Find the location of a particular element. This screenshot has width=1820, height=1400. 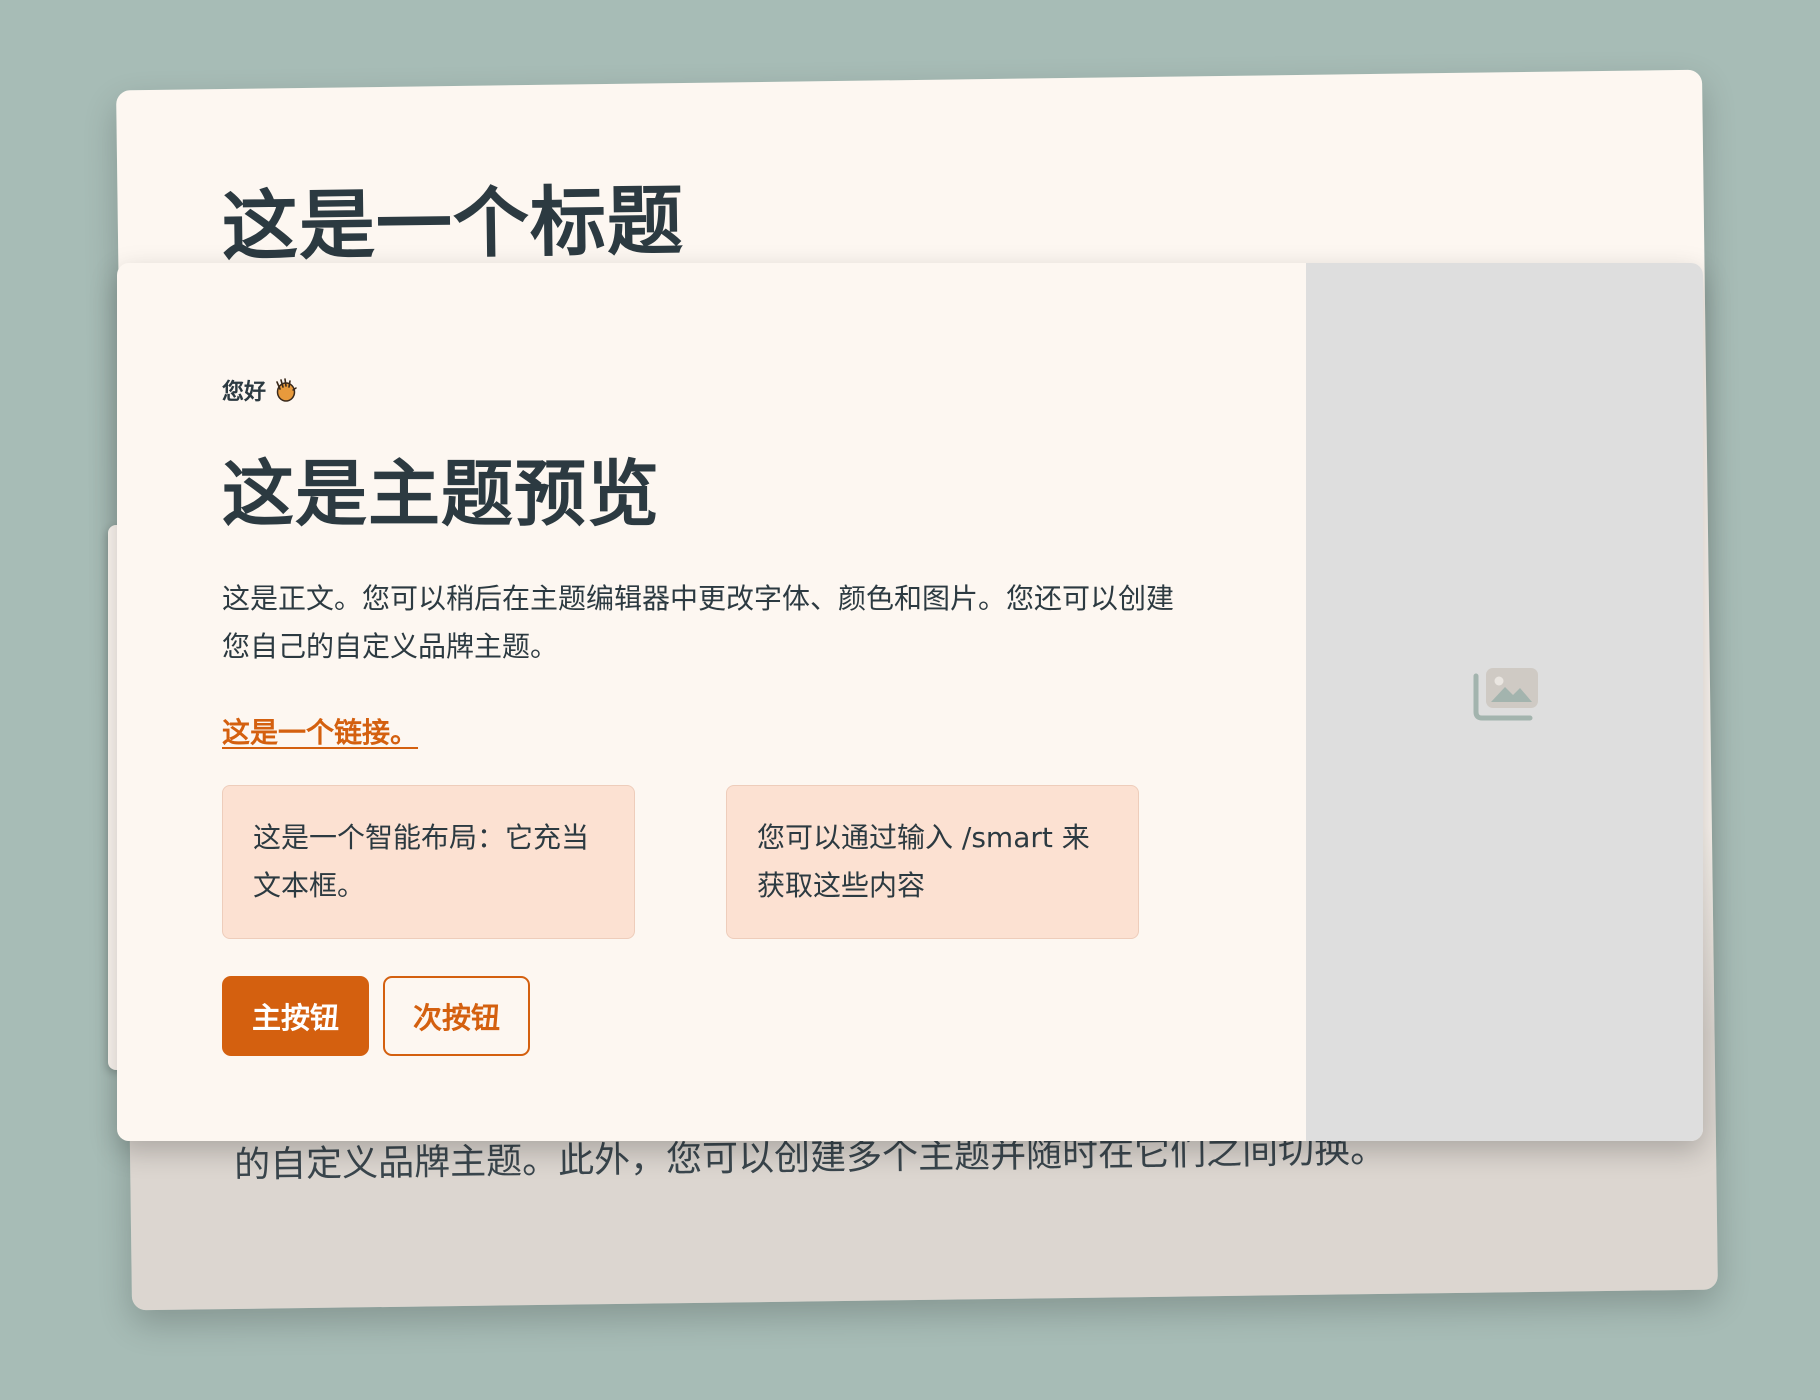

image-gallery-icon is located at coordinates (1505, 694).